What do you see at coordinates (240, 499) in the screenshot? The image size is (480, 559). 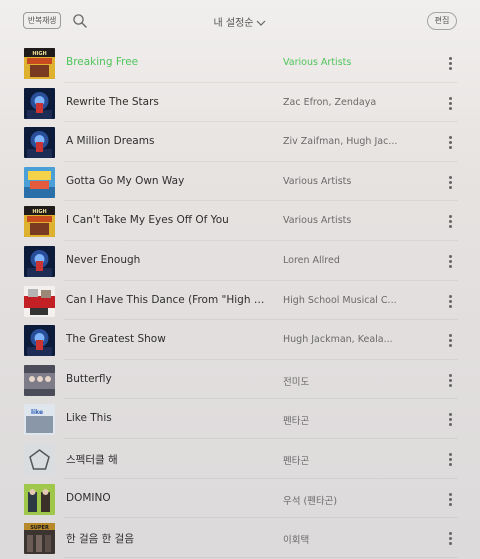 I see `track-row: DOMINO 우석 (펜타곤)` at bounding box center [240, 499].